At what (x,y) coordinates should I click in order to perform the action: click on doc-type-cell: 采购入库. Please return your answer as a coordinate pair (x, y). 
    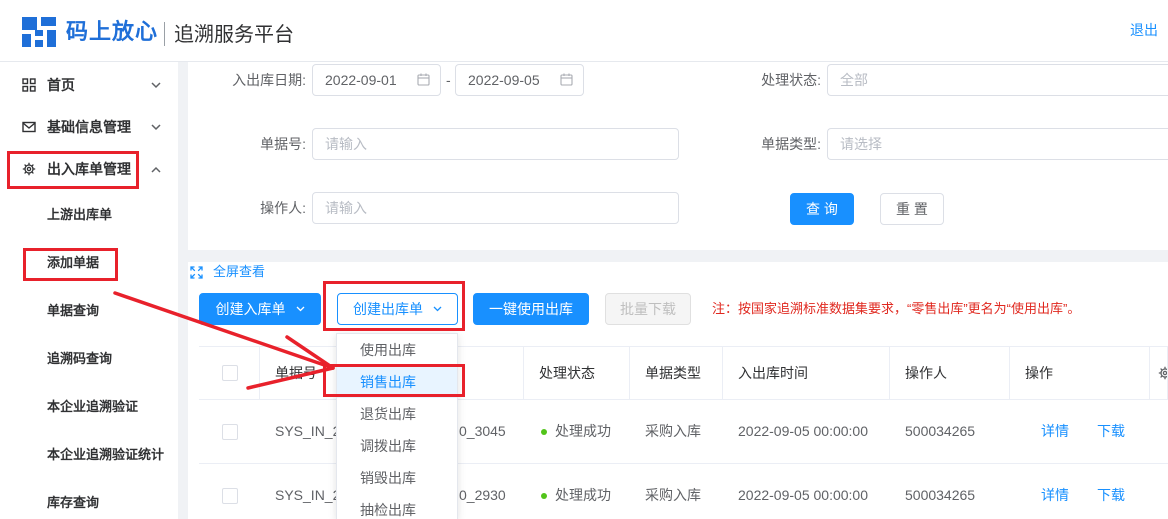
    Looking at the image, I should click on (673, 495).